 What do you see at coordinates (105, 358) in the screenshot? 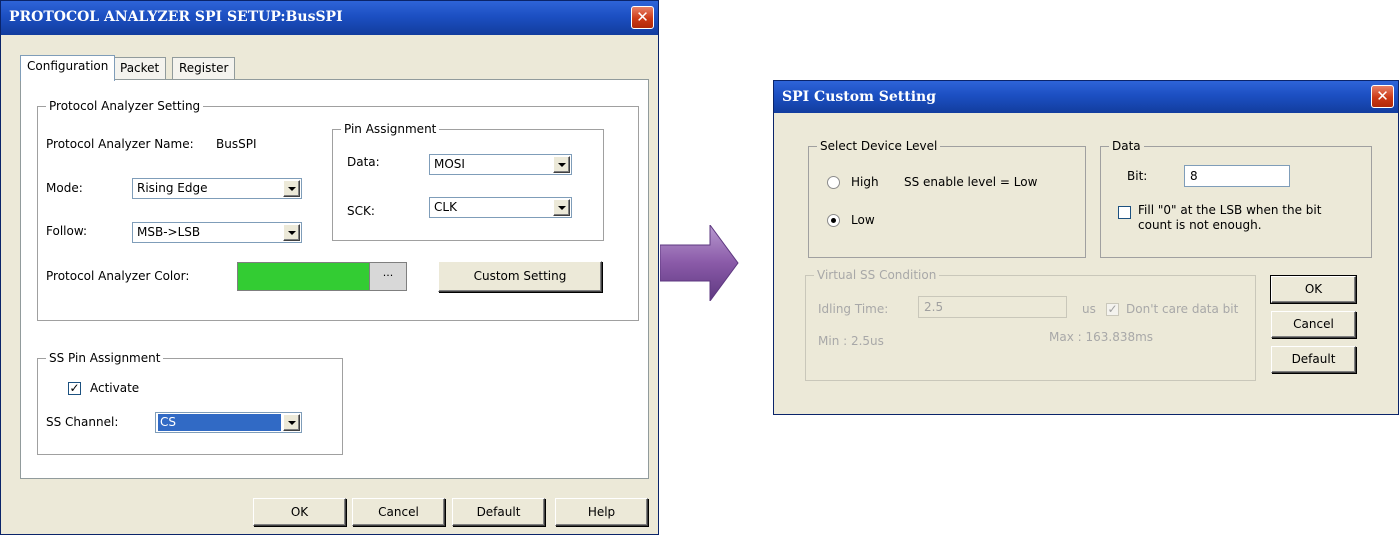
I see `group-legend: SS Pin Assignment` at bounding box center [105, 358].